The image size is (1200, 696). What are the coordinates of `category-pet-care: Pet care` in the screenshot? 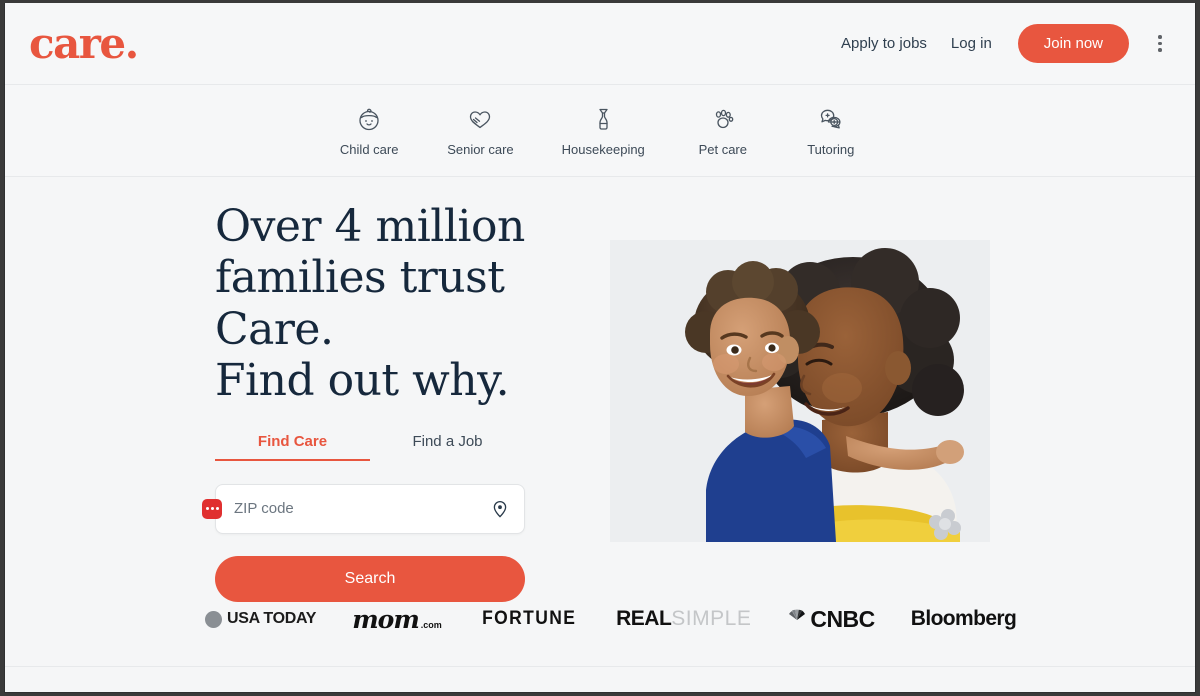 It's located at (723, 131).